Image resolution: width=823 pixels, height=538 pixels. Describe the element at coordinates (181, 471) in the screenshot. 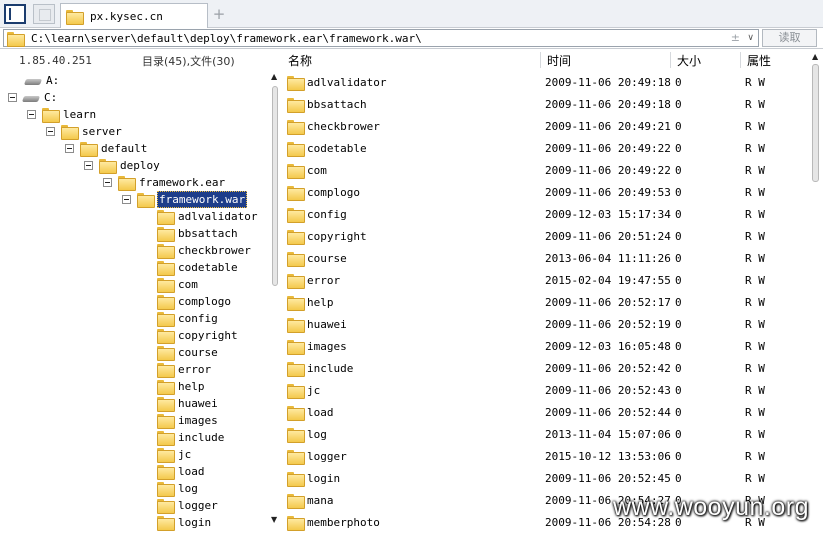

I see `tree-node: load` at that location.